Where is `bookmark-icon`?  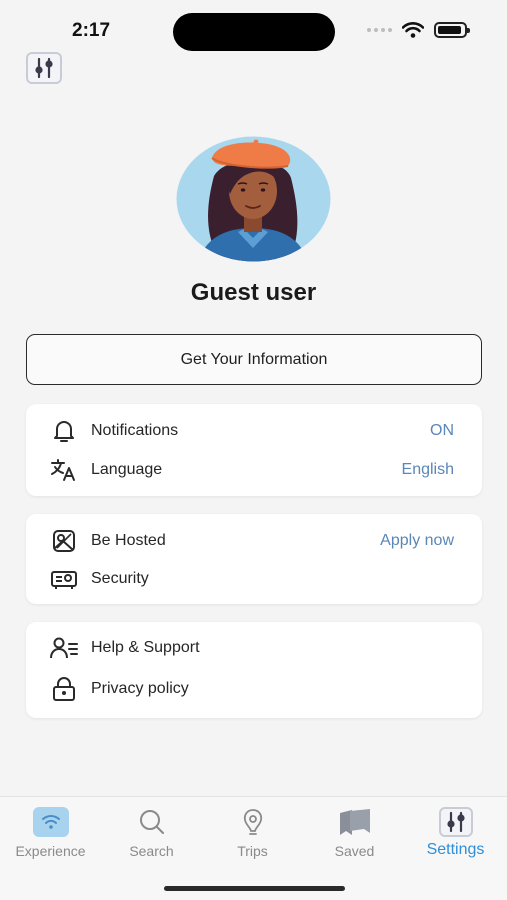
bookmark-icon is located at coordinates (355, 822).